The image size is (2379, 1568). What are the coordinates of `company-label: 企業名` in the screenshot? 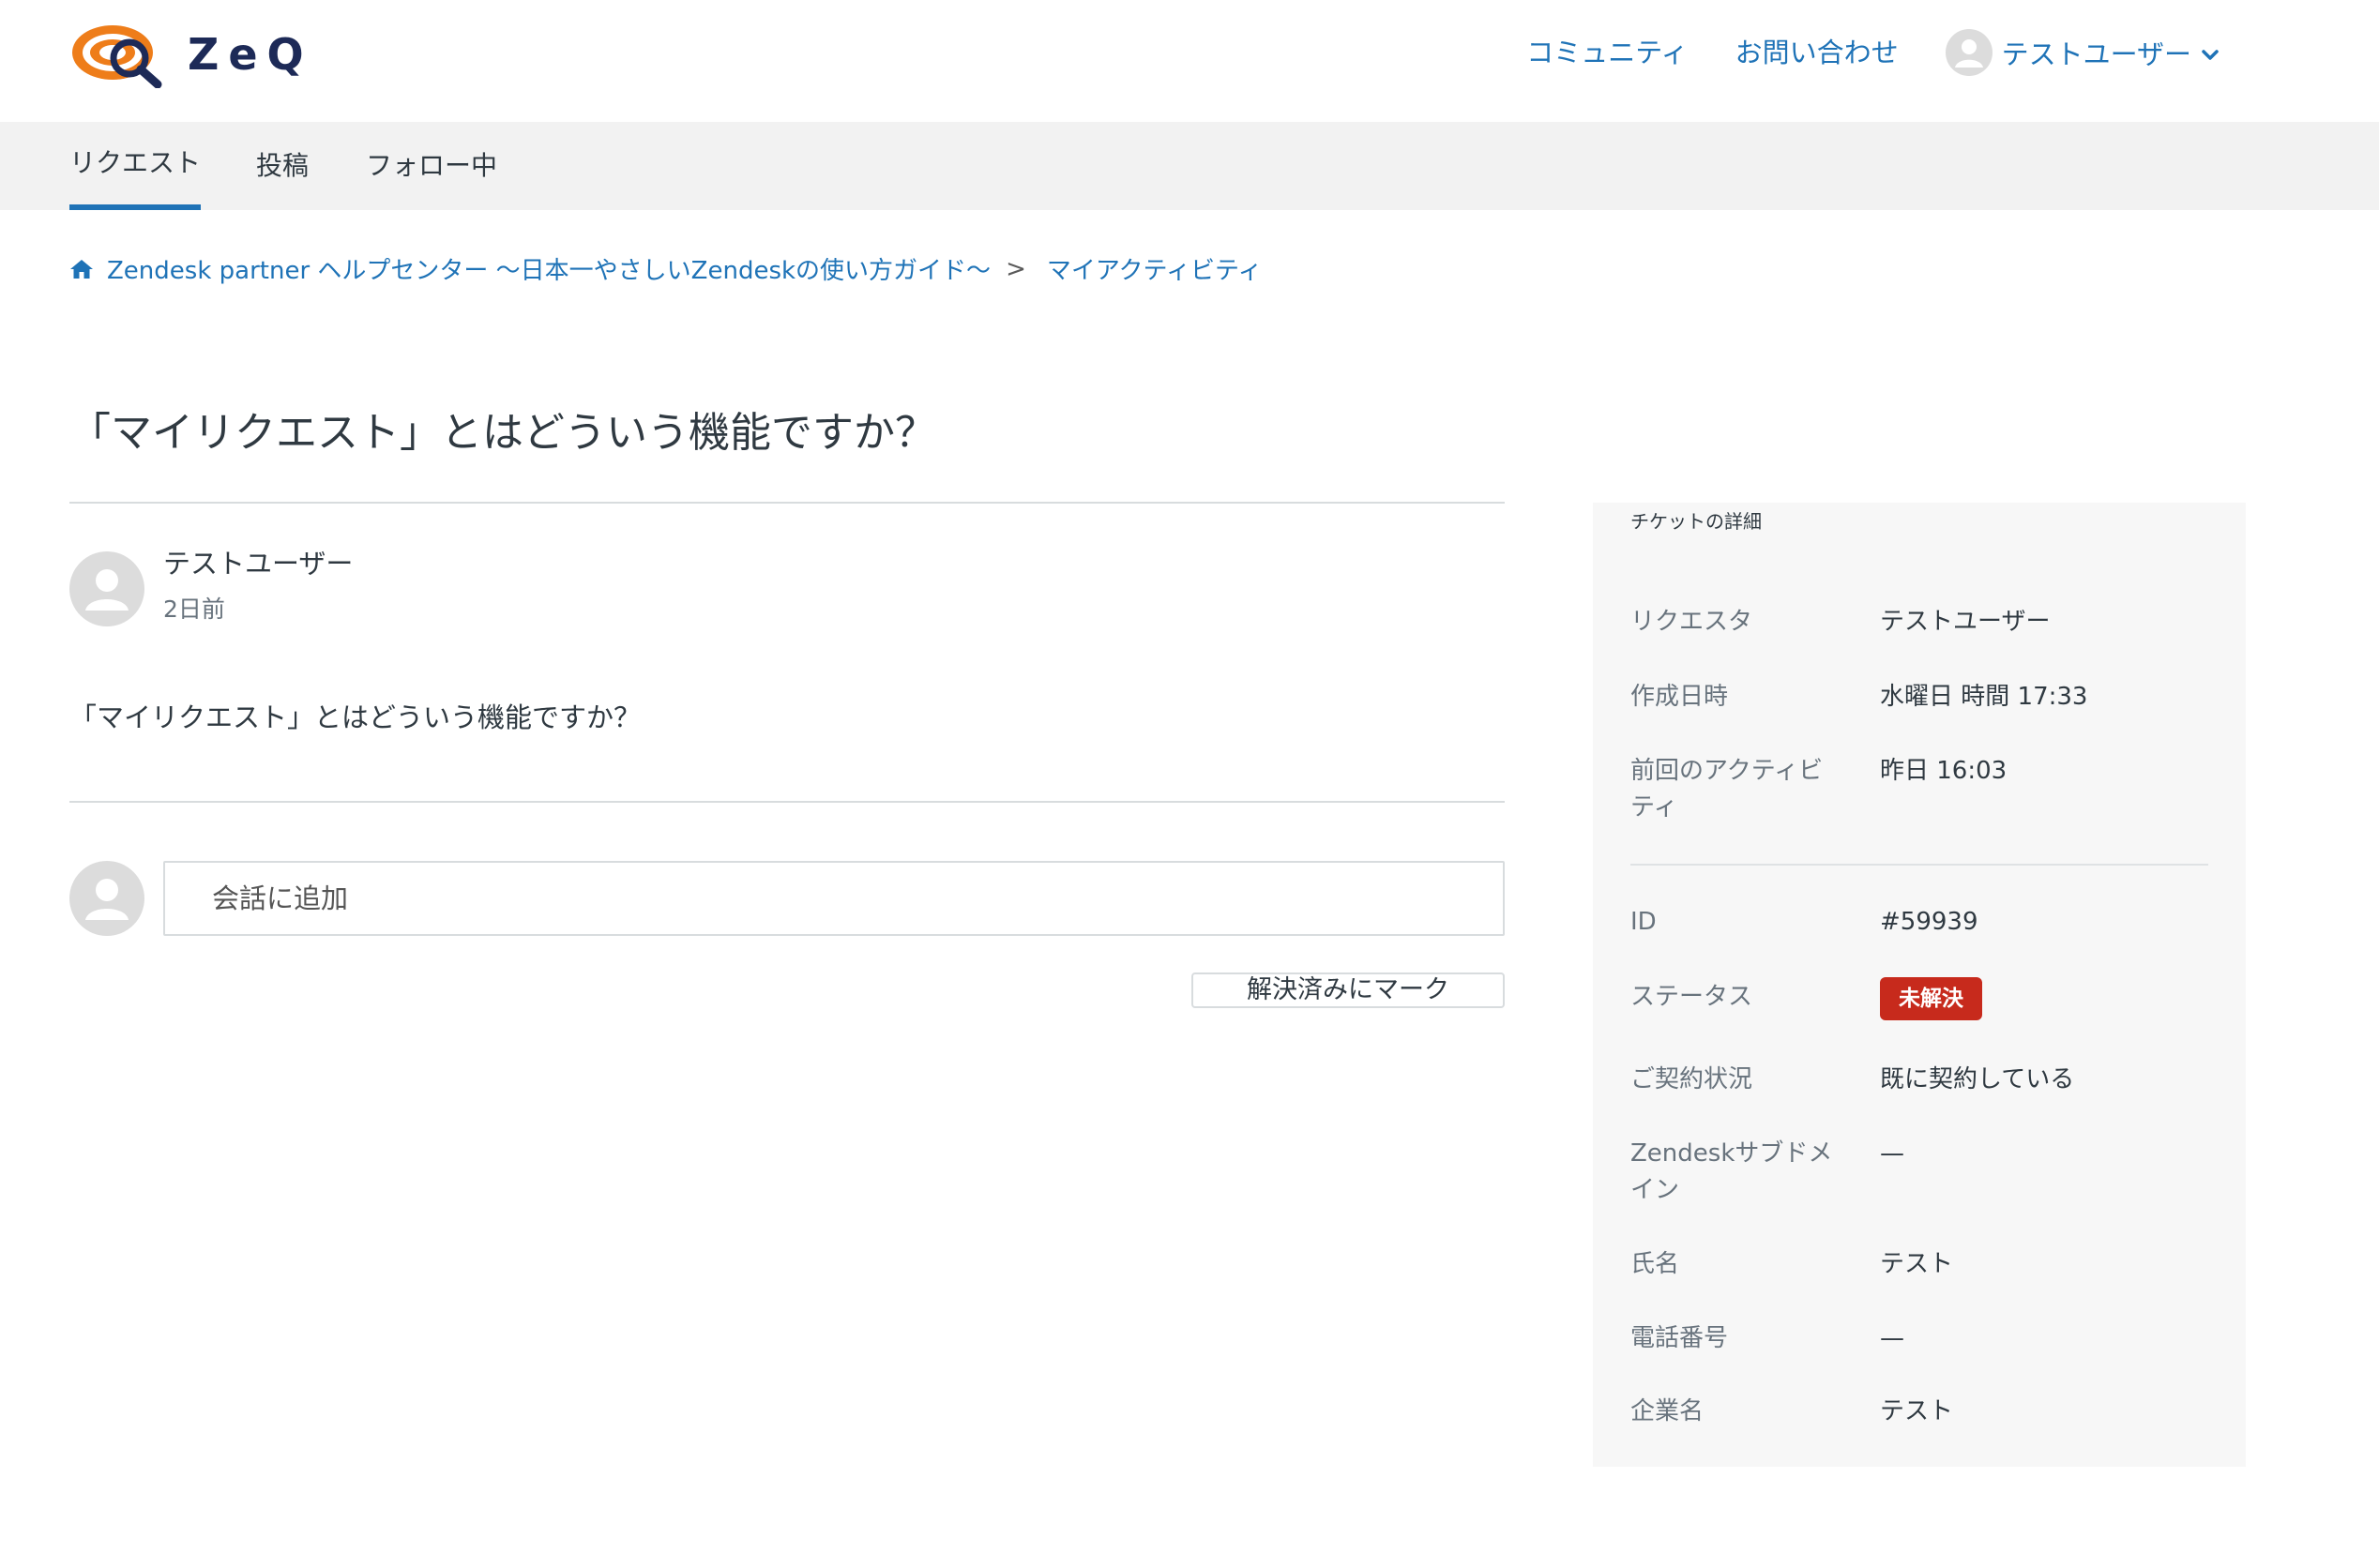 It's located at (1667, 1411).